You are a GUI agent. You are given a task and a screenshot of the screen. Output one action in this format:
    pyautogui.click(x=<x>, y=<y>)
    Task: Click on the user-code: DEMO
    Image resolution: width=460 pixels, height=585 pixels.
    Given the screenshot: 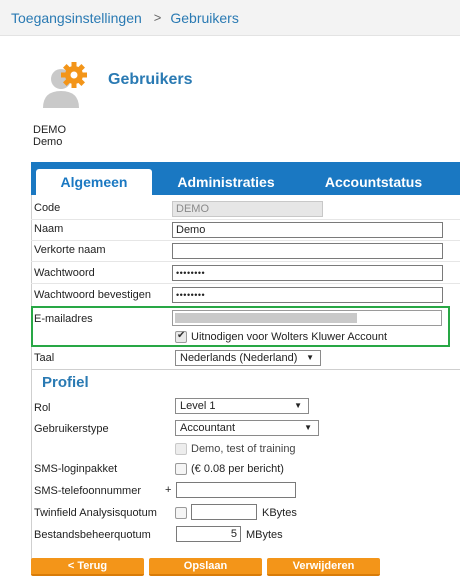 What is the action you would take?
    pyautogui.click(x=49, y=130)
    